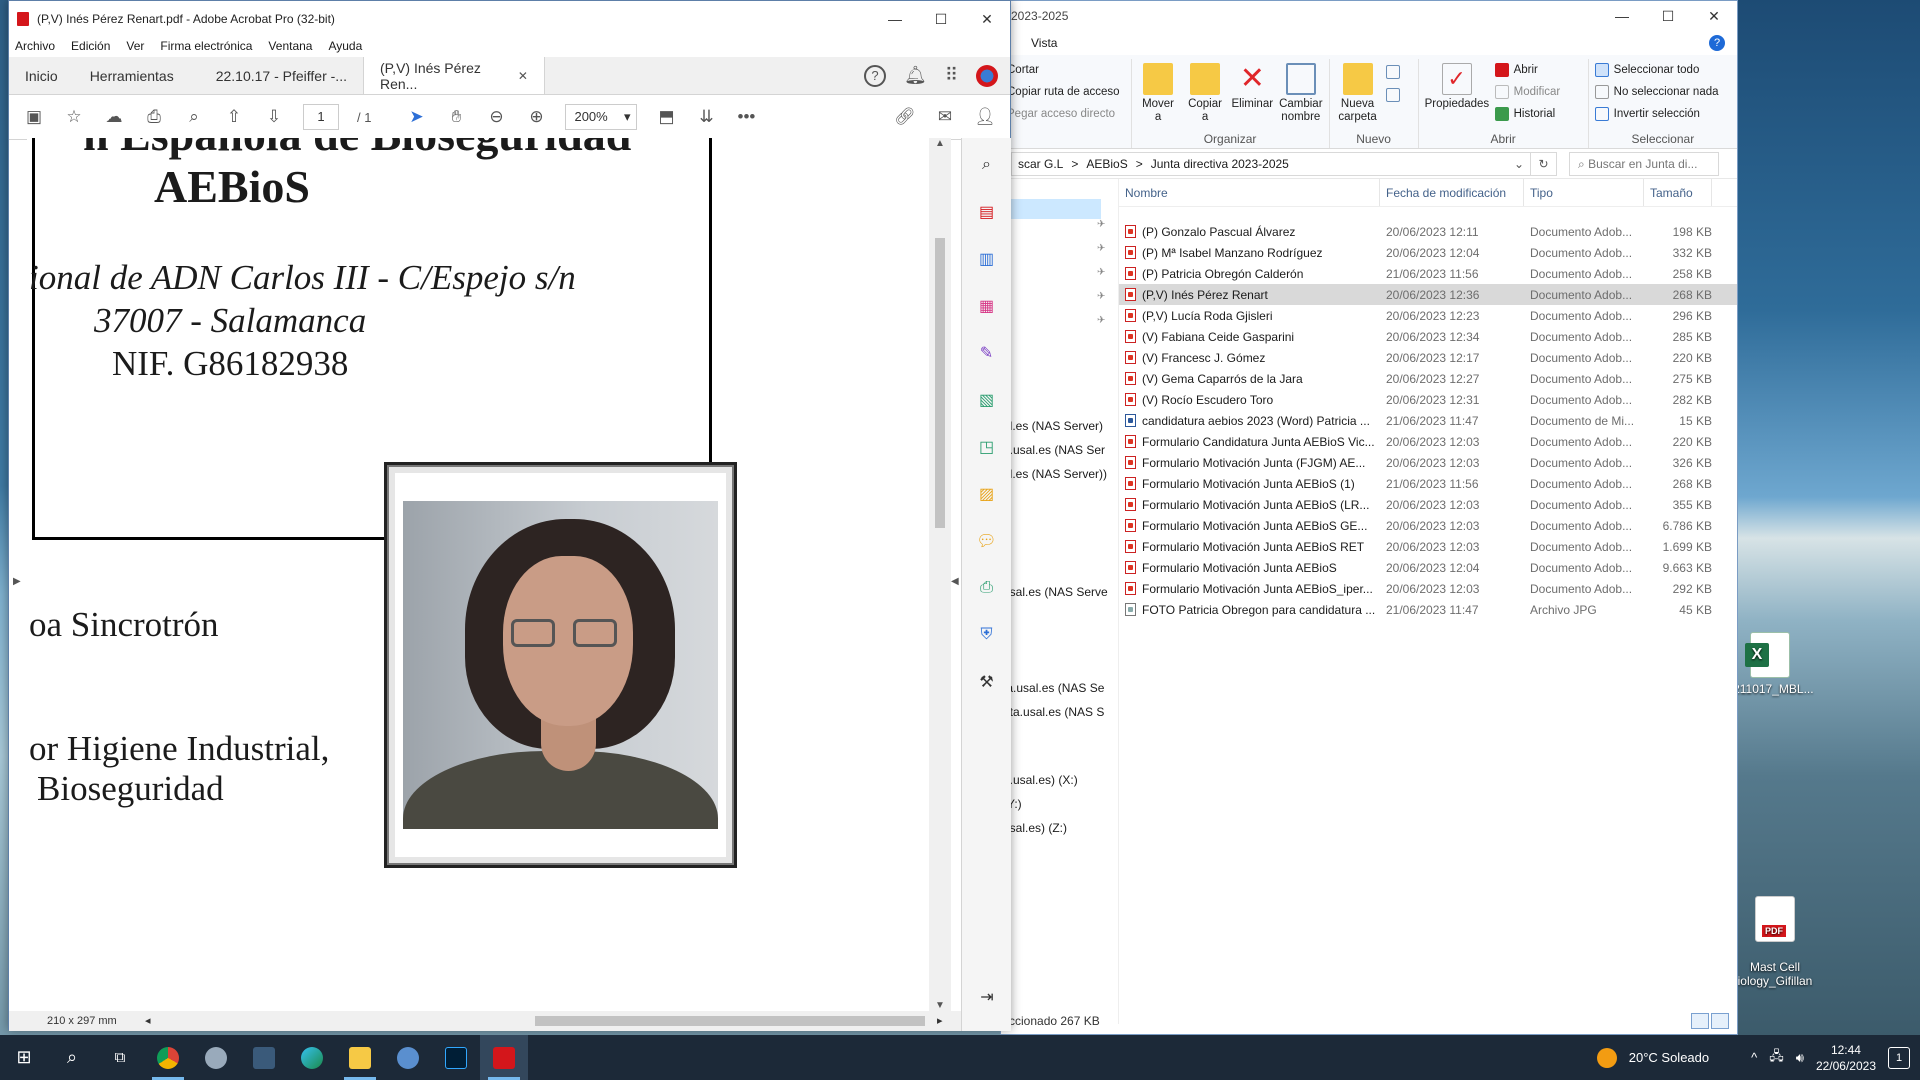 This screenshot has width=1920, height=1080. Describe the element at coordinates (1527, 70) in the screenshot. I see `open-button: Abrir` at that location.